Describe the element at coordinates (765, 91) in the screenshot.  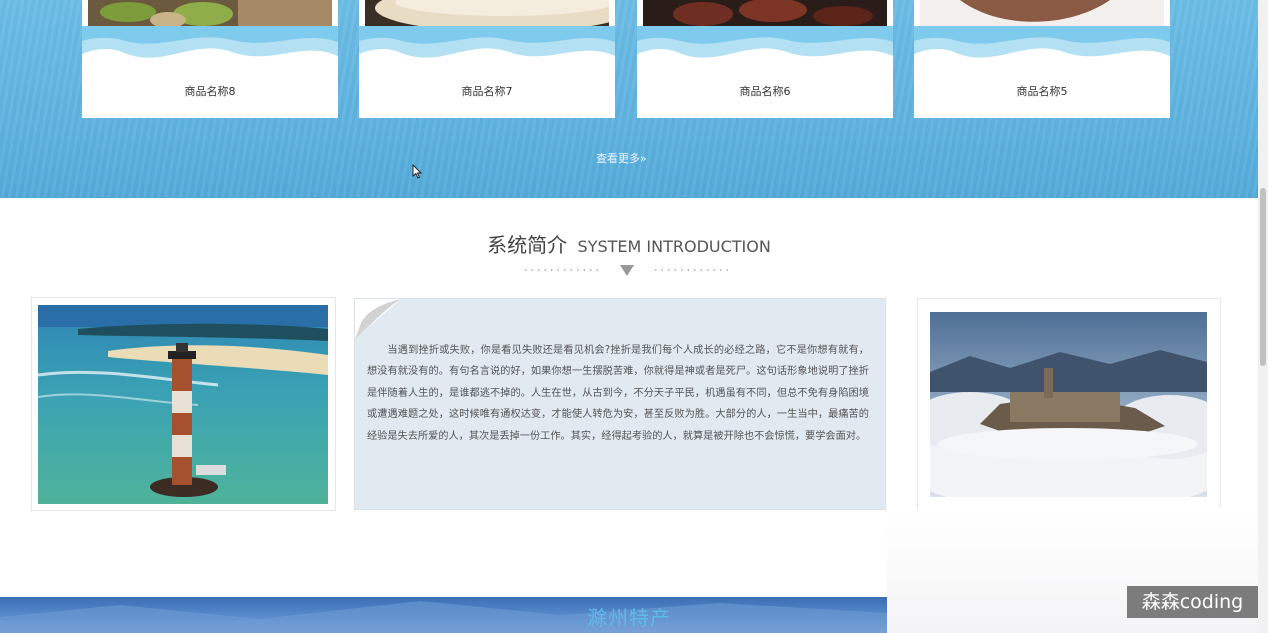
I see `product-name: 商品名称6` at that location.